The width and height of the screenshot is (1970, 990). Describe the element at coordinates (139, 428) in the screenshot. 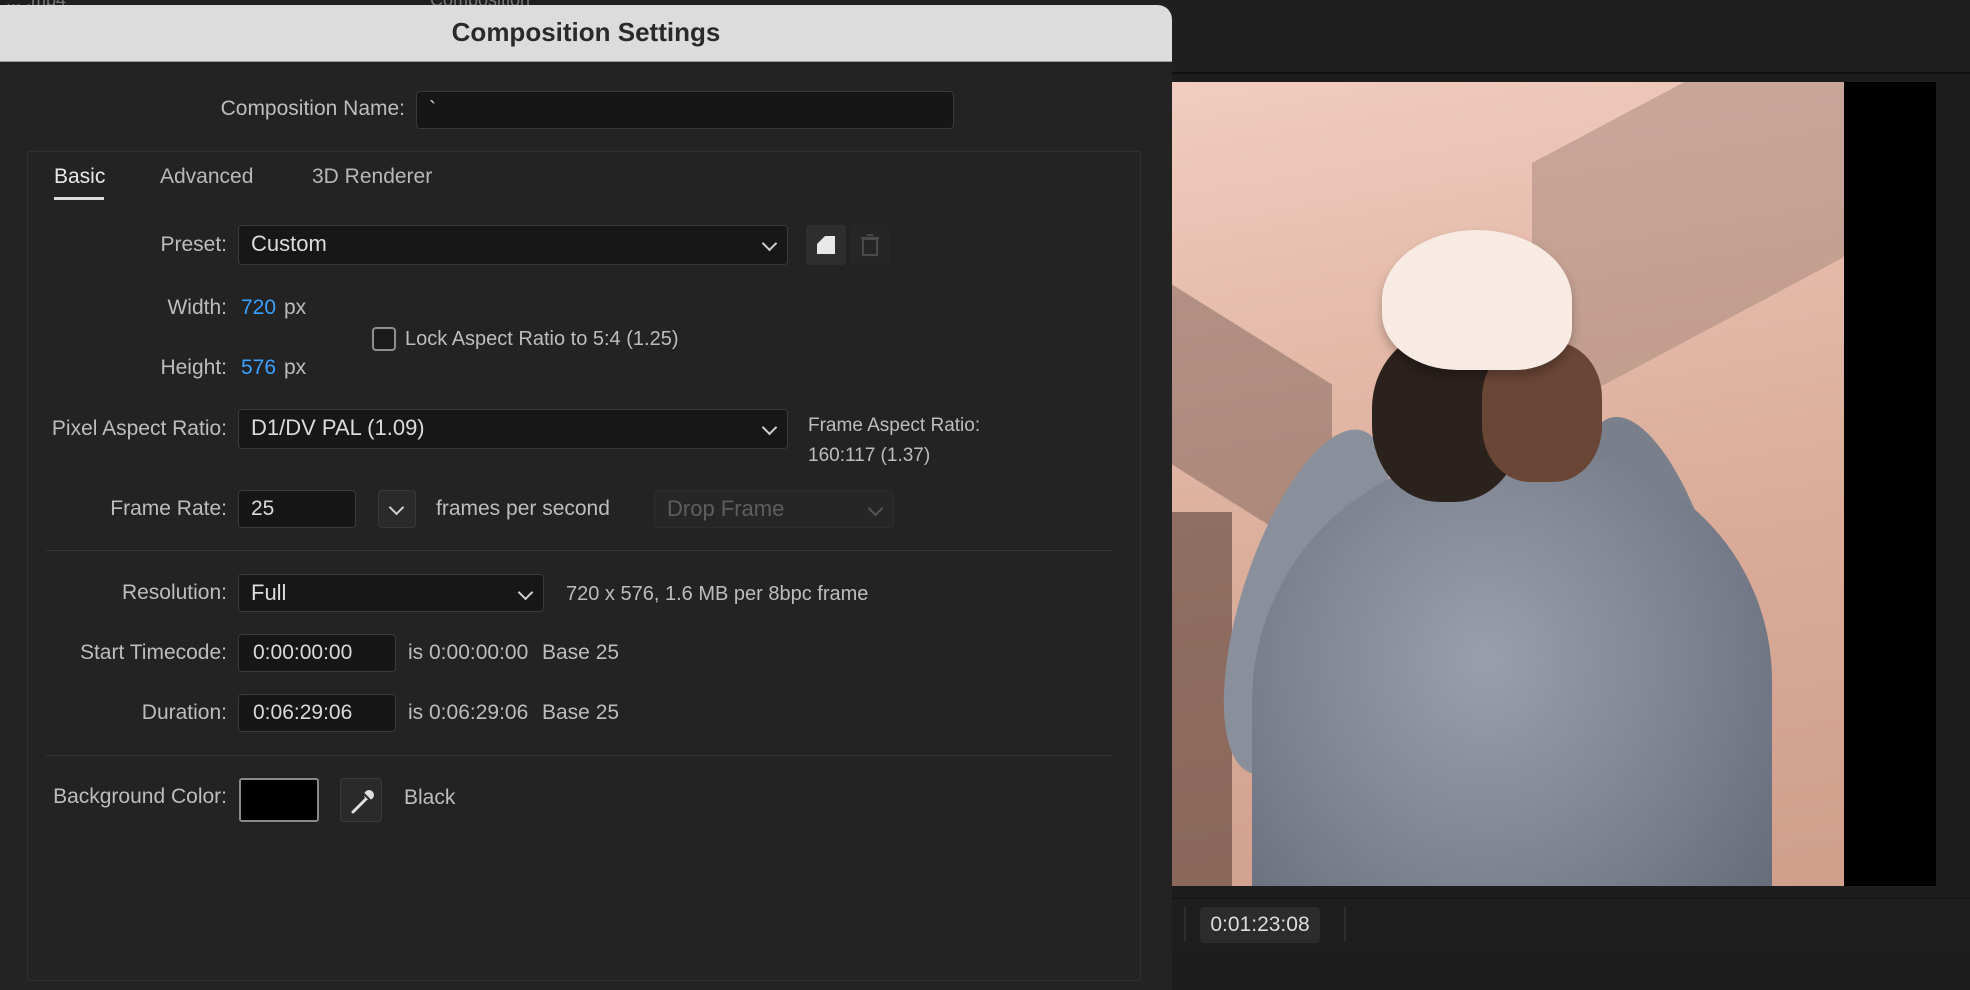

I see `pixel-aspect-label: Pixel Aspect Ratio:` at that location.